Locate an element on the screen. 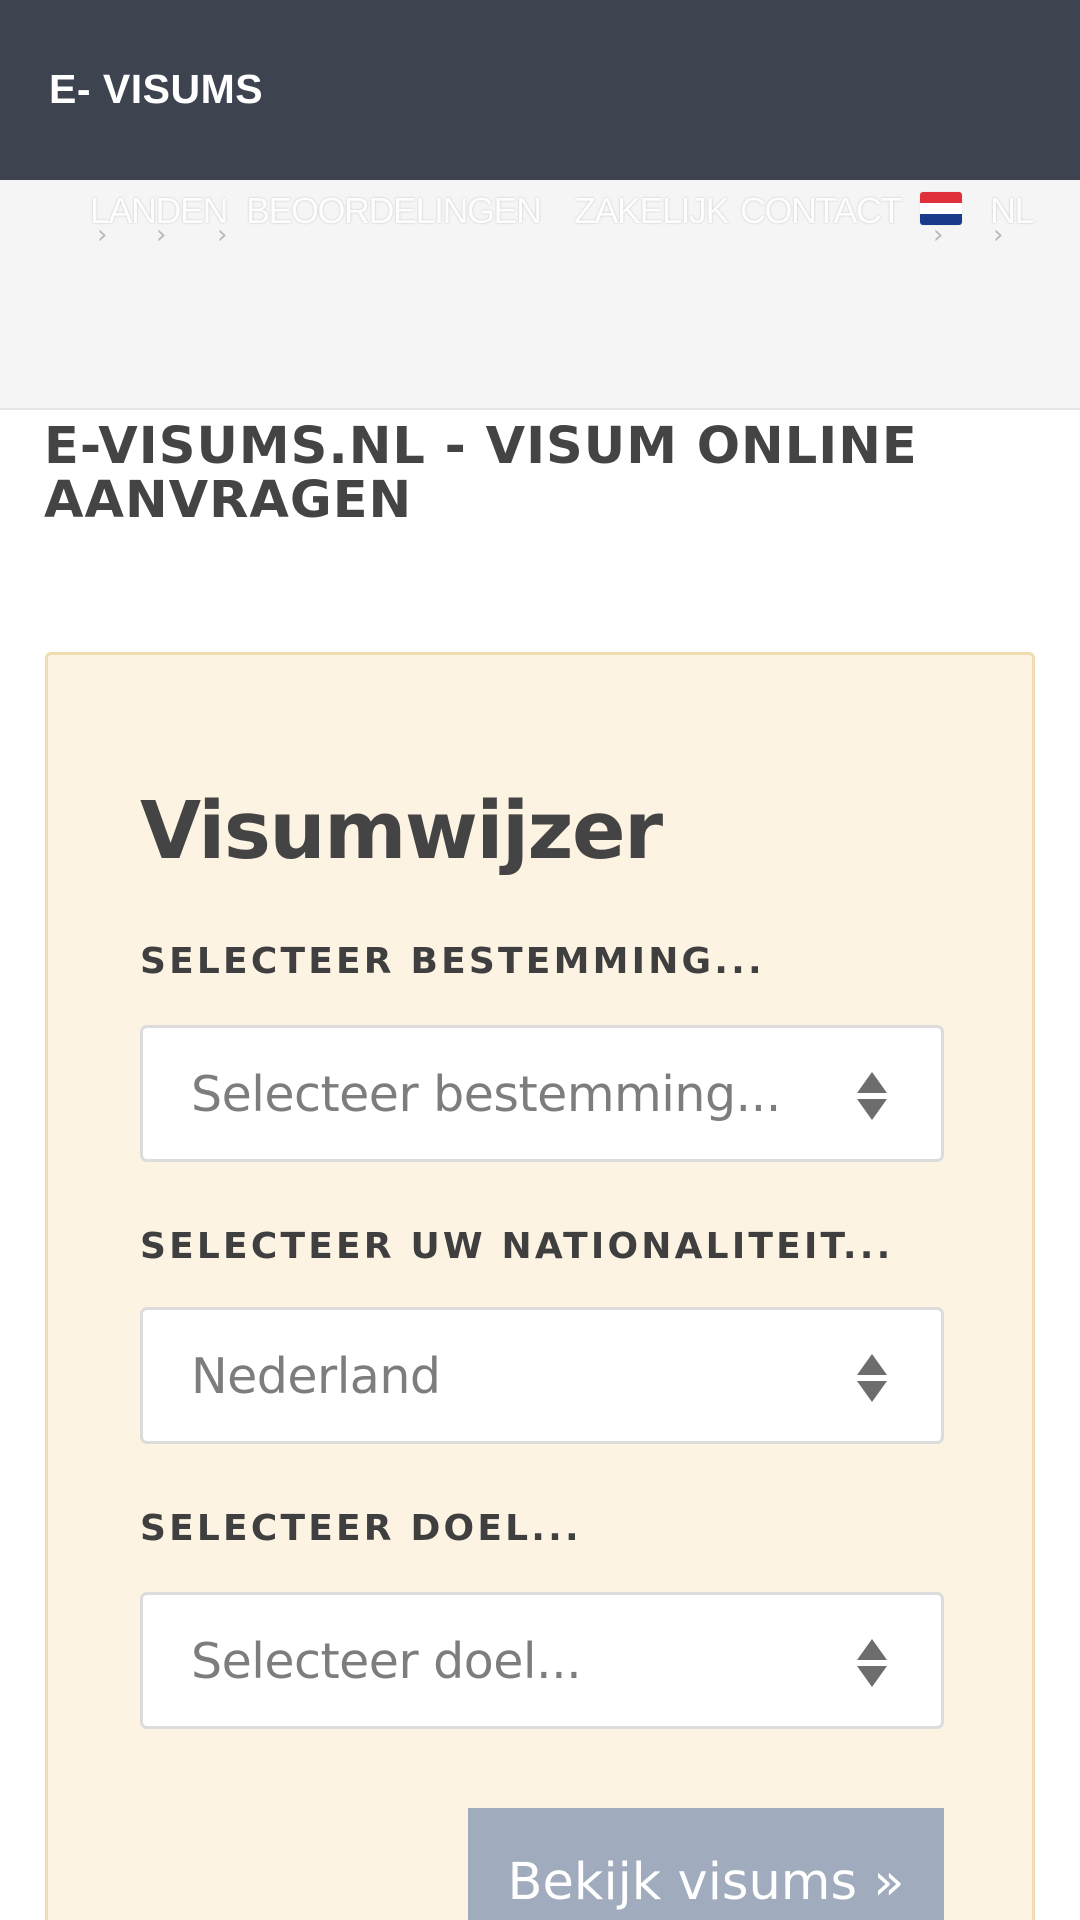 The image size is (1080, 1920). view-visas-button: Bekijk visums » is located at coordinates (706, 1864).